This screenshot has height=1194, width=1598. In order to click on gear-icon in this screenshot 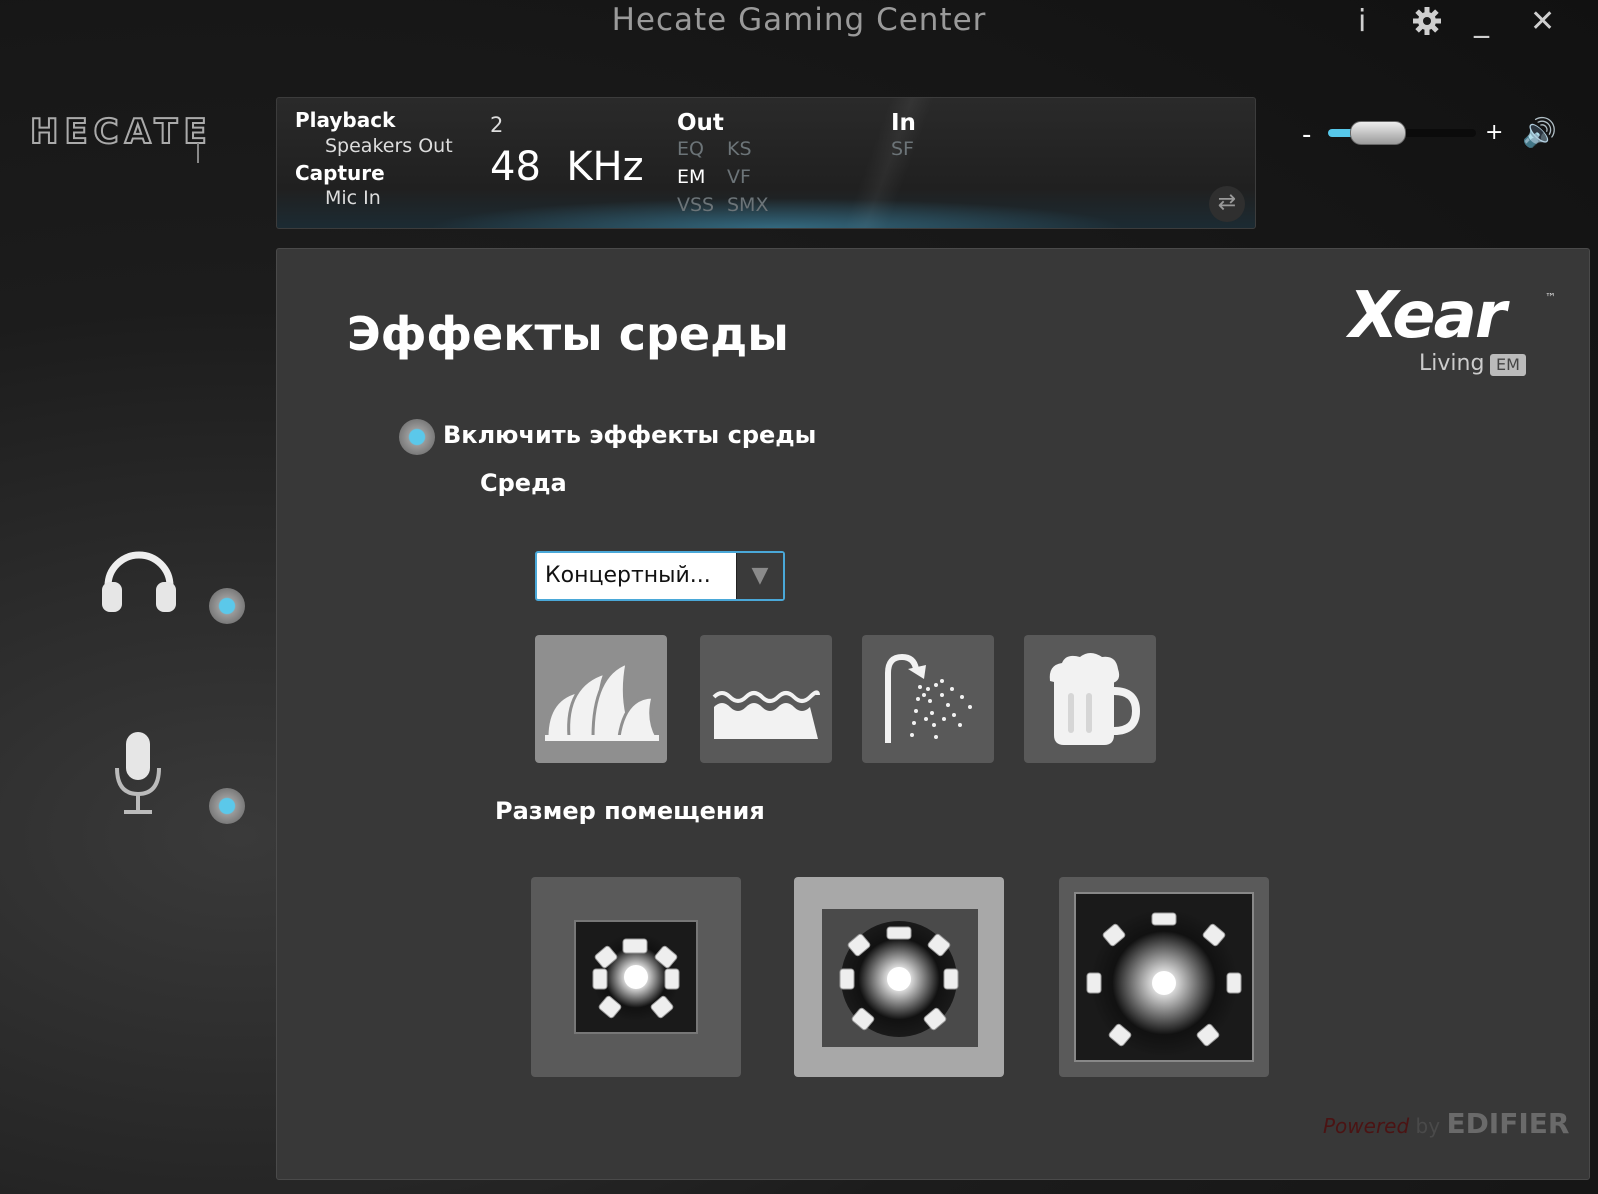, I will do `click(1427, 21)`.